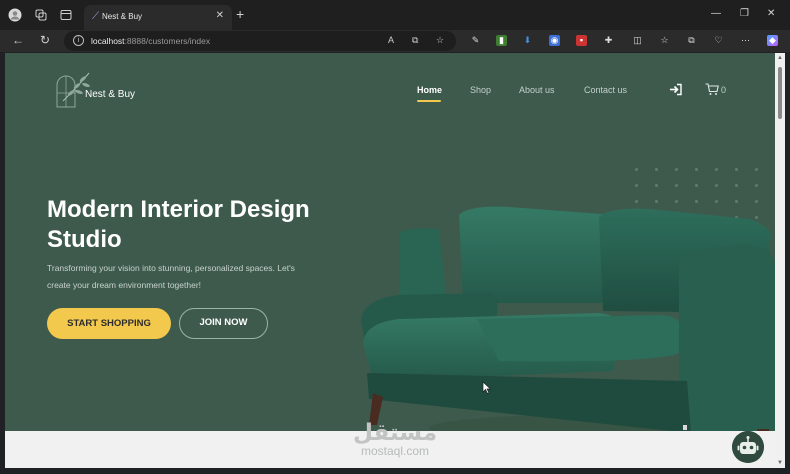 The image size is (790, 474). Describe the element at coordinates (109, 323) in the screenshot. I see `start-shopping-button: START SHOPPING` at that location.